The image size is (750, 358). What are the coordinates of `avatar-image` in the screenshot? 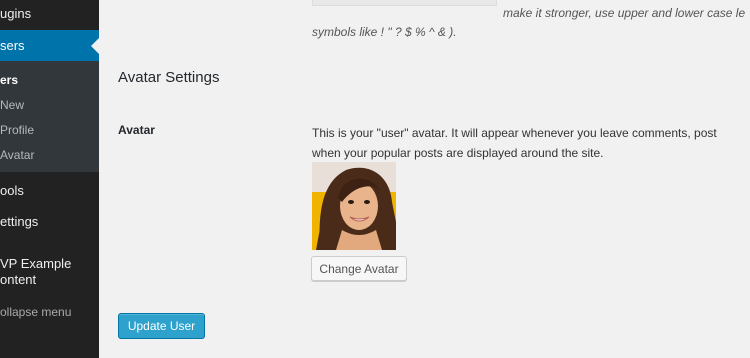 It's located at (354, 206).